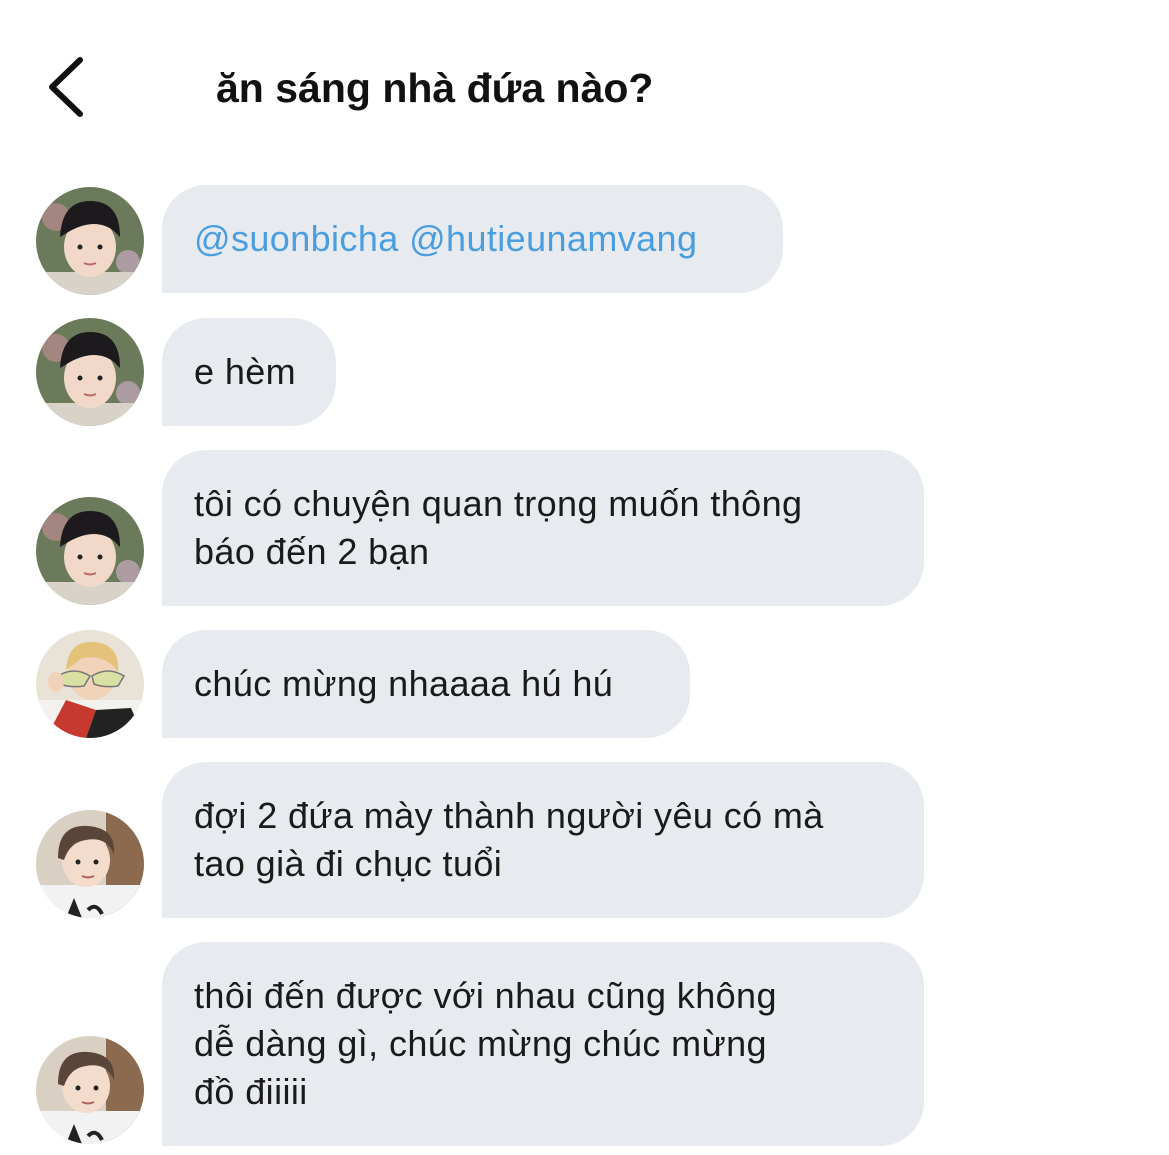  I want to click on message-row: e hèm, so click(584, 373).